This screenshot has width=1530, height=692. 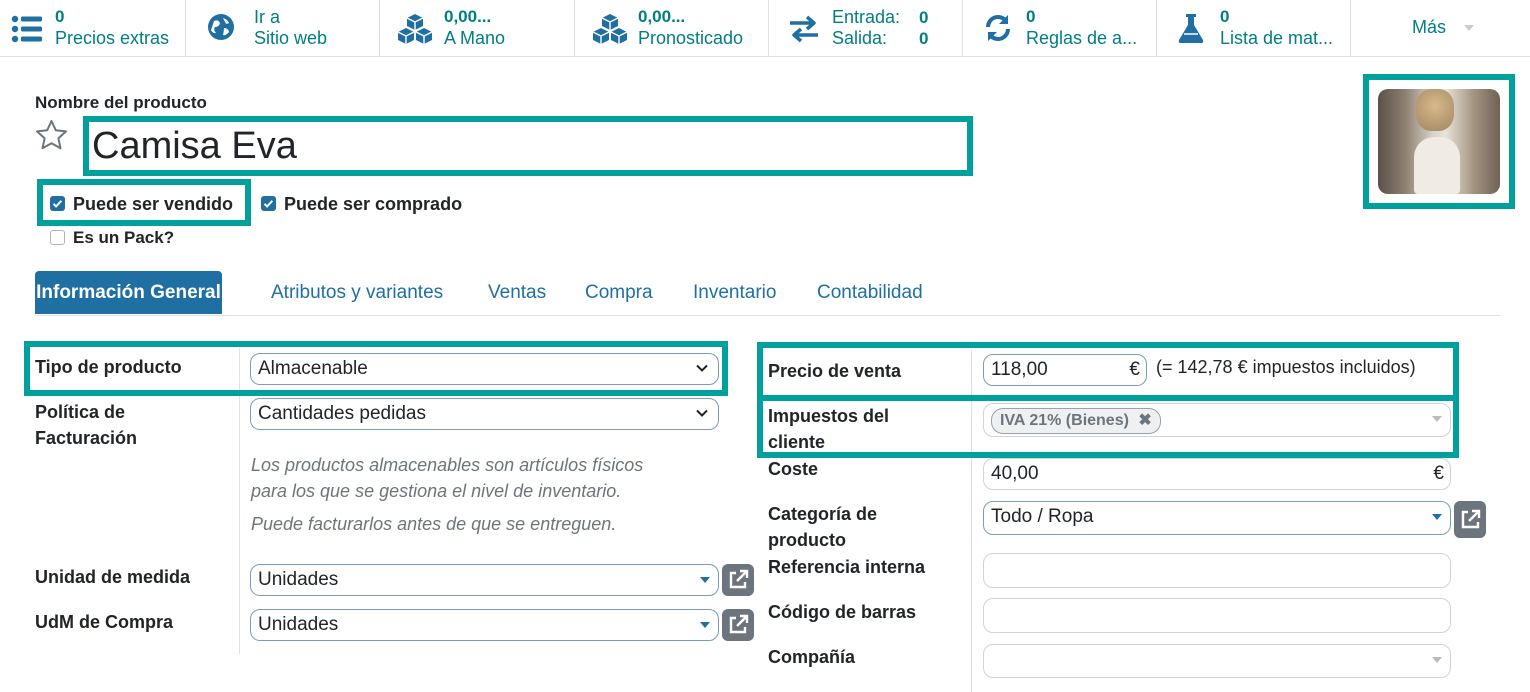 I want to click on in-out-button: Entrada: 0 Salida: 0, so click(x=866, y=28).